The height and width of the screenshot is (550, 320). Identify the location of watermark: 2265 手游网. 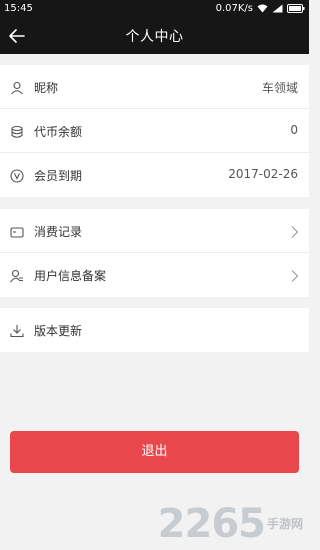
(230, 524).